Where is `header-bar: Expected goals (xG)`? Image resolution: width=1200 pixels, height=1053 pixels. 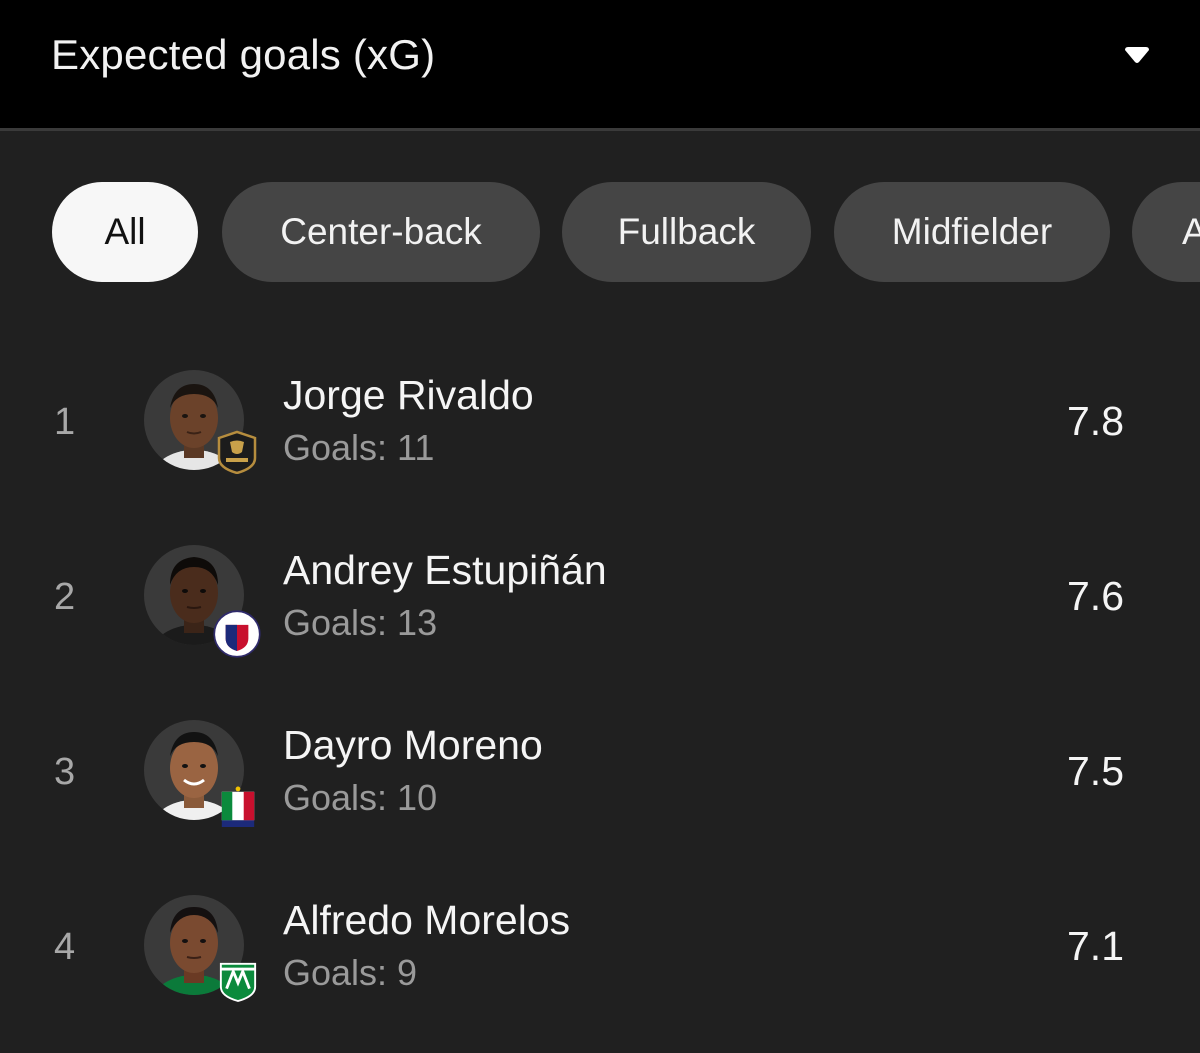
header-bar: Expected goals (xG) is located at coordinates (600, 65).